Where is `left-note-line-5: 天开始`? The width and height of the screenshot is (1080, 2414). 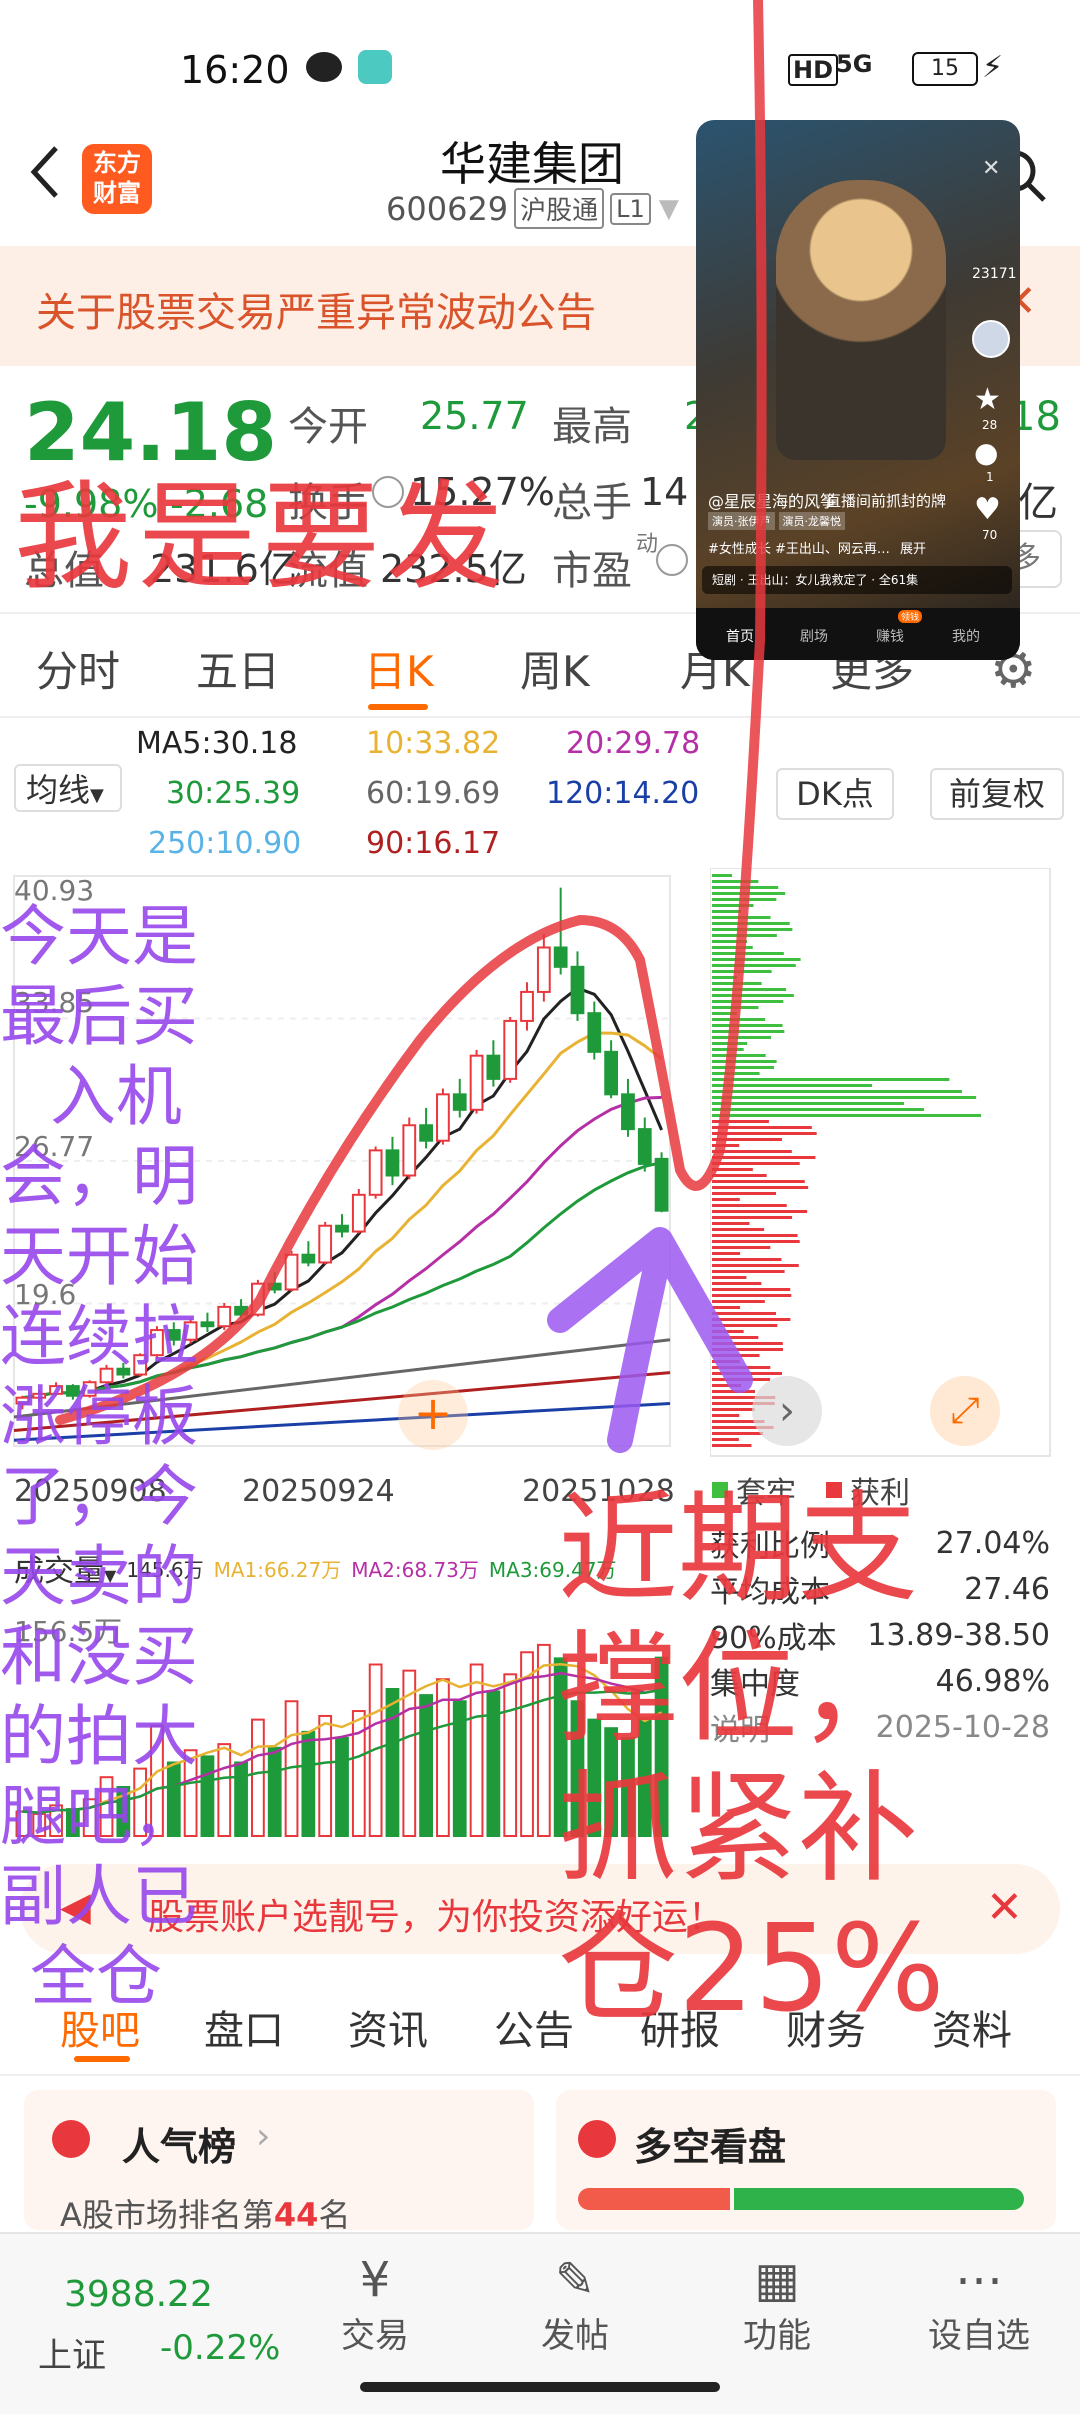
left-note-line-5: 天开始 is located at coordinates (99, 1256).